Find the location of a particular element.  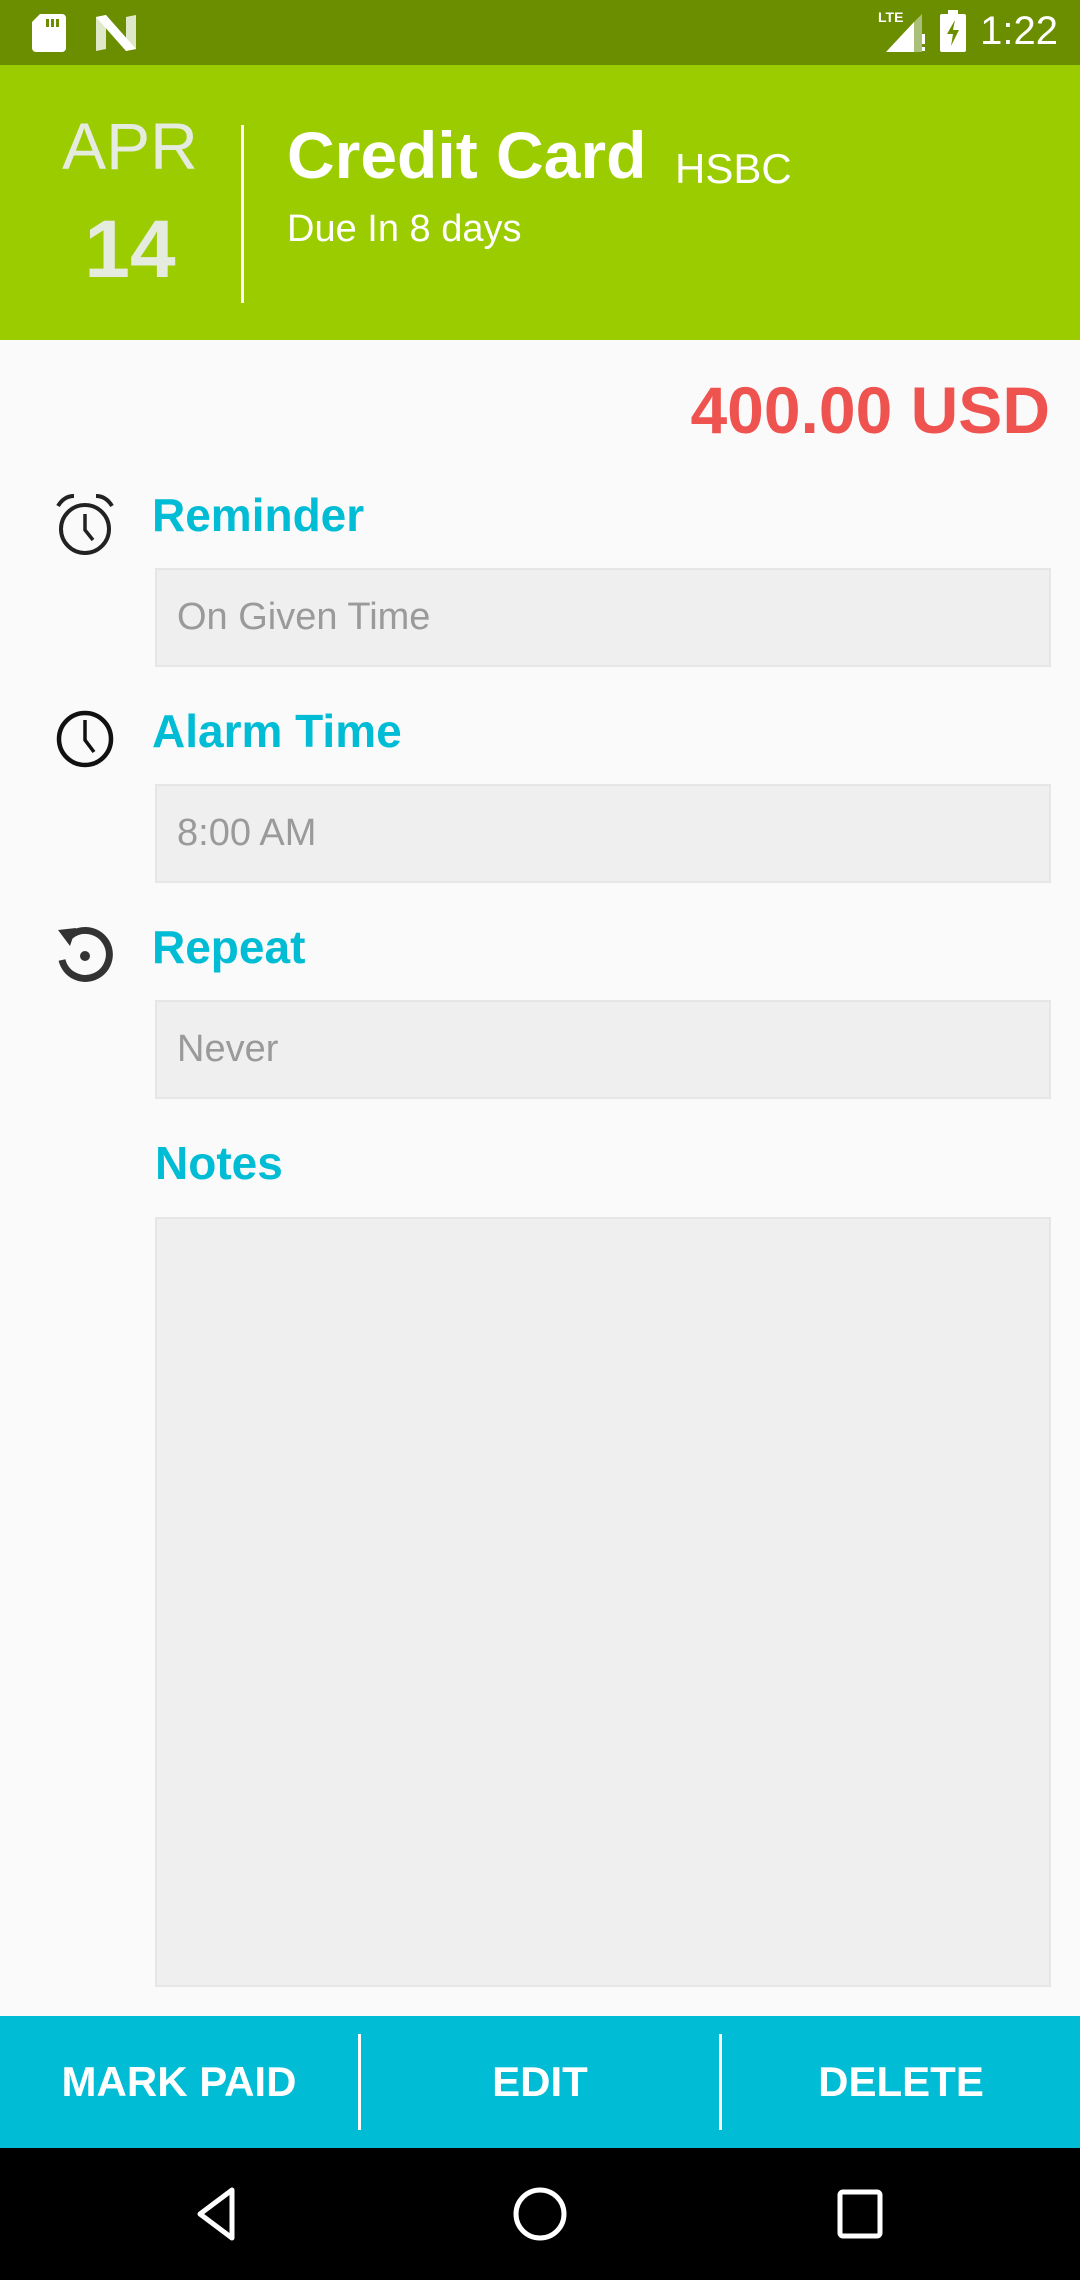

alarm-time-field: 8:00 AM is located at coordinates (603, 833).